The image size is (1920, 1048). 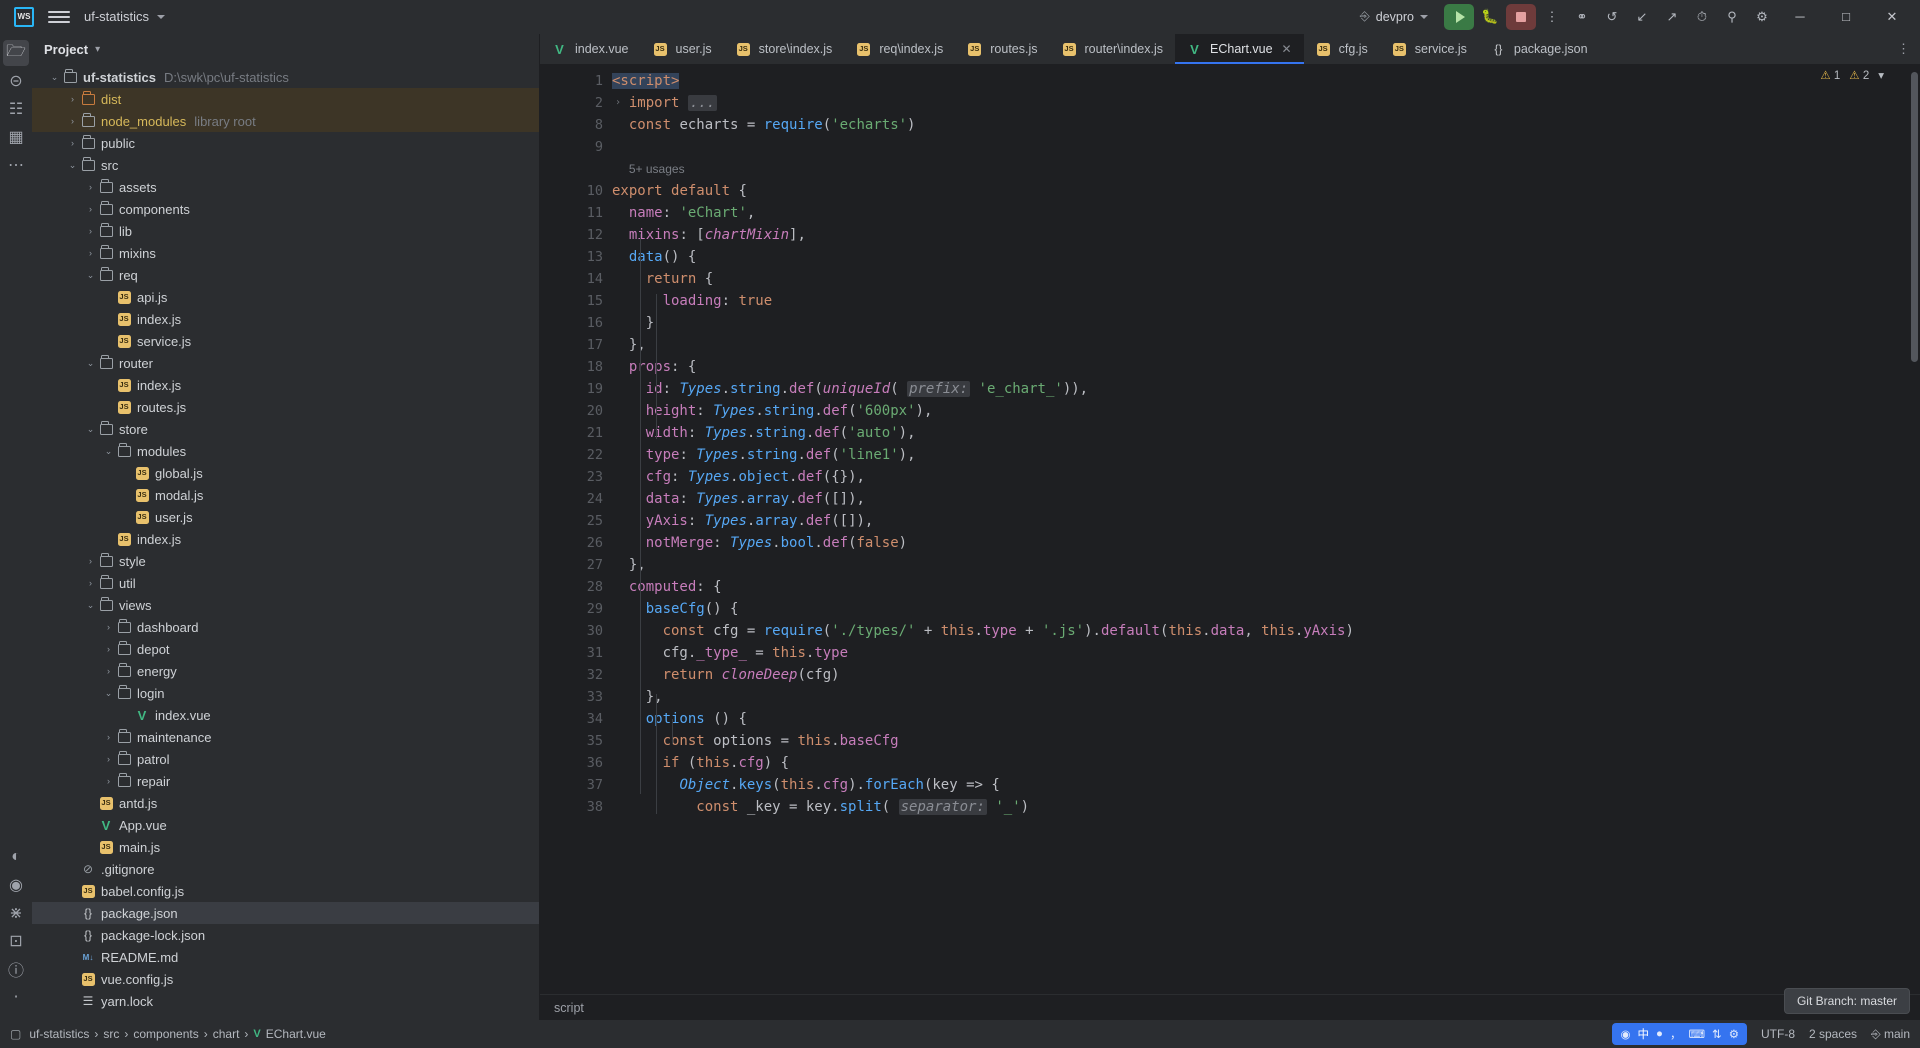 What do you see at coordinates (1762, 17) in the screenshot?
I see `settings-gear-icon: ⚙` at bounding box center [1762, 17].